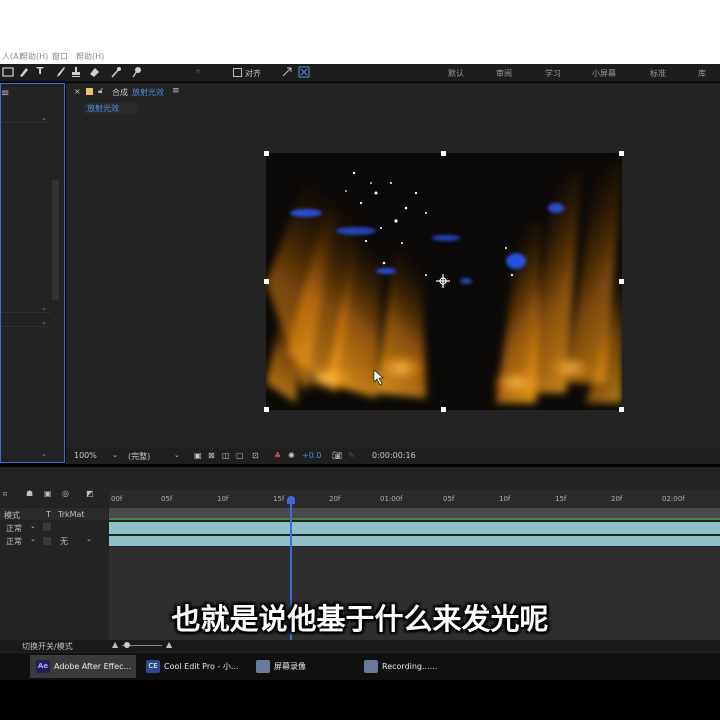 This screenshot has width=720, height=720. What do you see at coordinates (277, 455) in the screenshot?
I see `color-channel-icon: ♣` at bounding box center [277, 455].